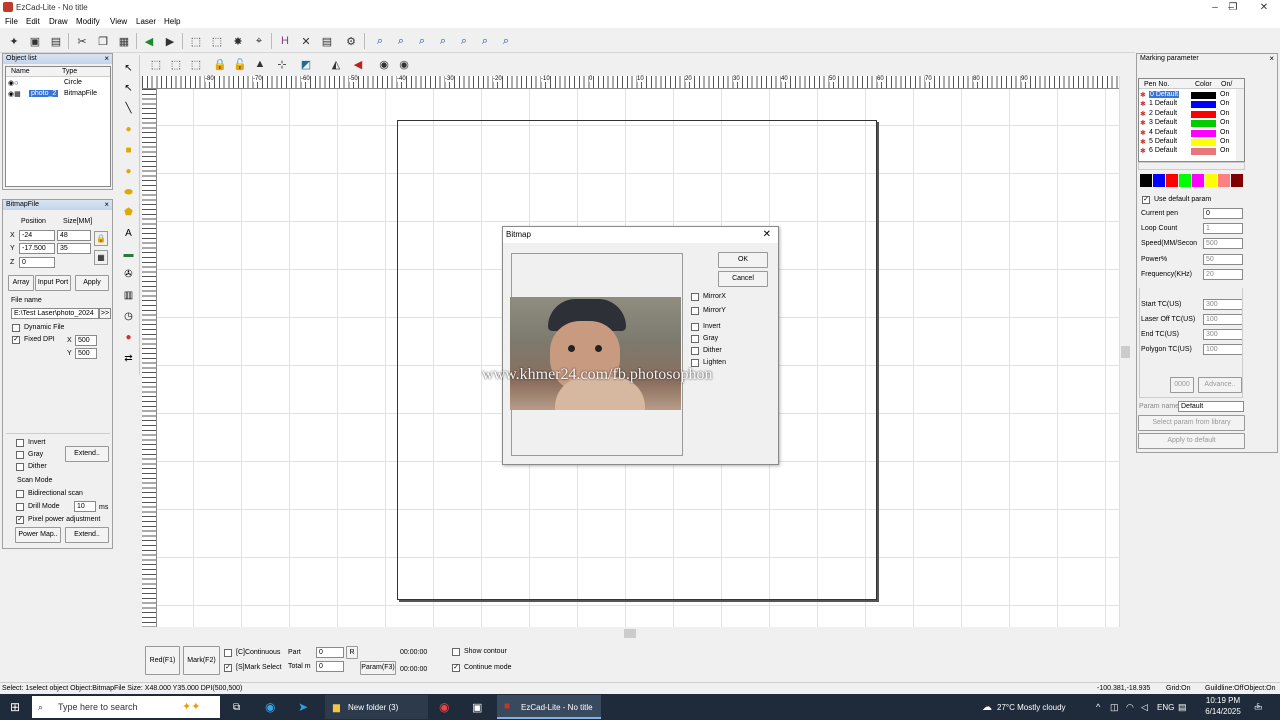 The height and width of the screenshot is (720, 1280). What do you see at coordinates (327, 41) in the screenshot?
I see `param-icon: ▤` at bounding box center [327, 41].